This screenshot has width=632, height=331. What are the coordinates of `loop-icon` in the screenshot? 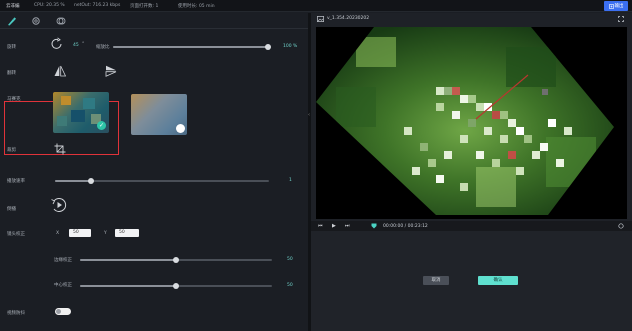 It's located at (621, 226).